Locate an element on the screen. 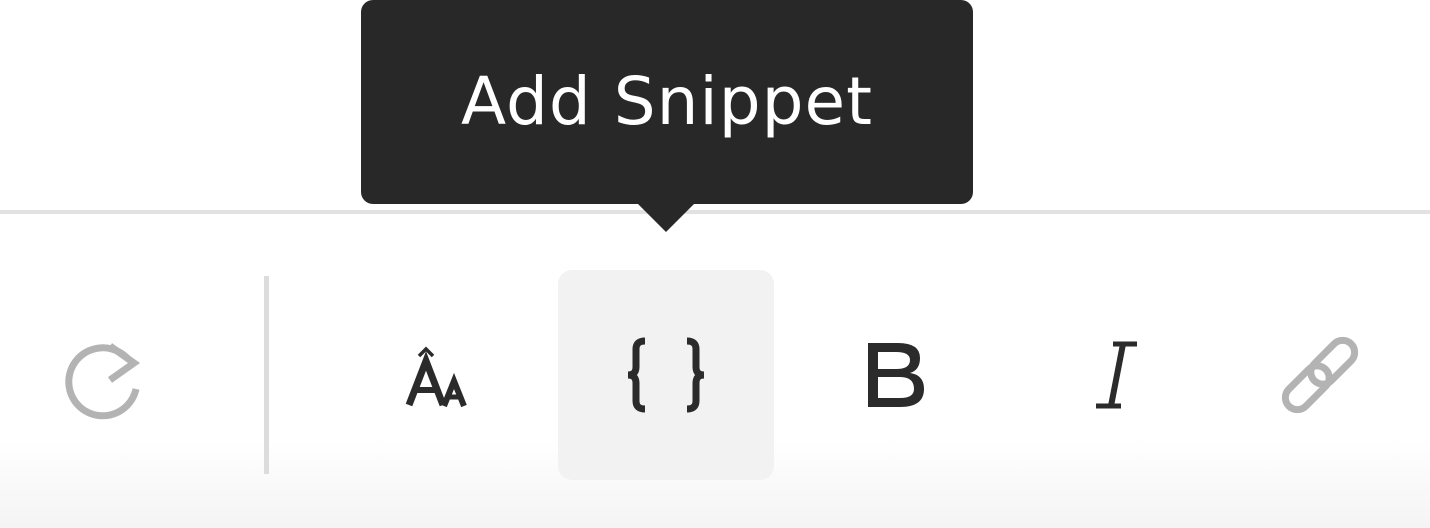 Image resolution: width=1430 pixels, height=528 pixels. bold-button is located at coordinates (890, 375).